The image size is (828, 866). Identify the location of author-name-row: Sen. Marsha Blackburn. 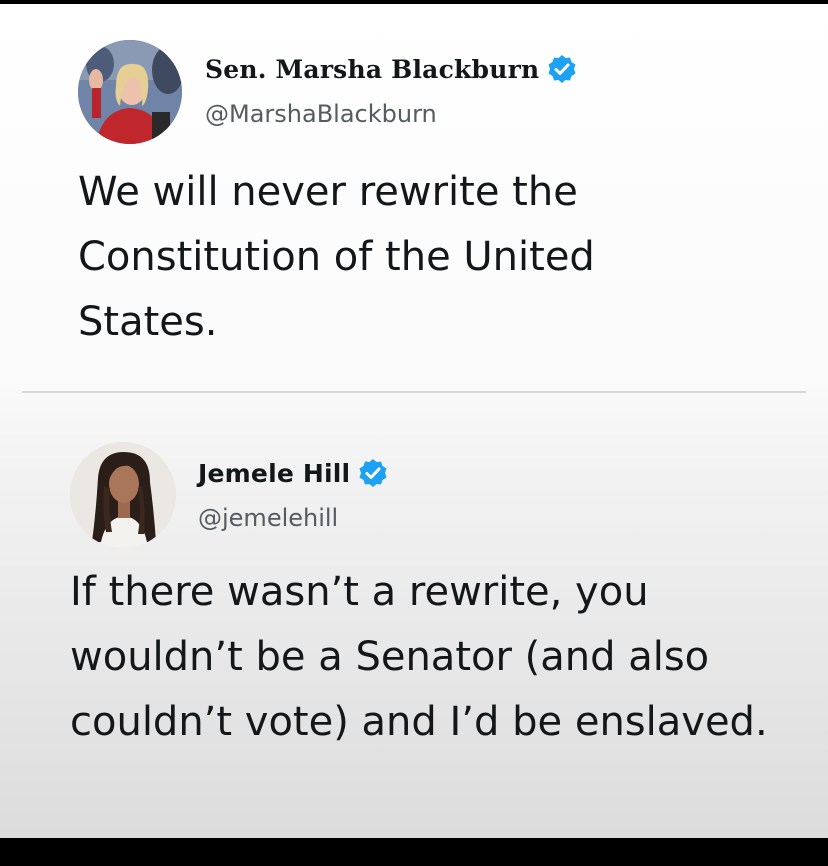
(391, 69).